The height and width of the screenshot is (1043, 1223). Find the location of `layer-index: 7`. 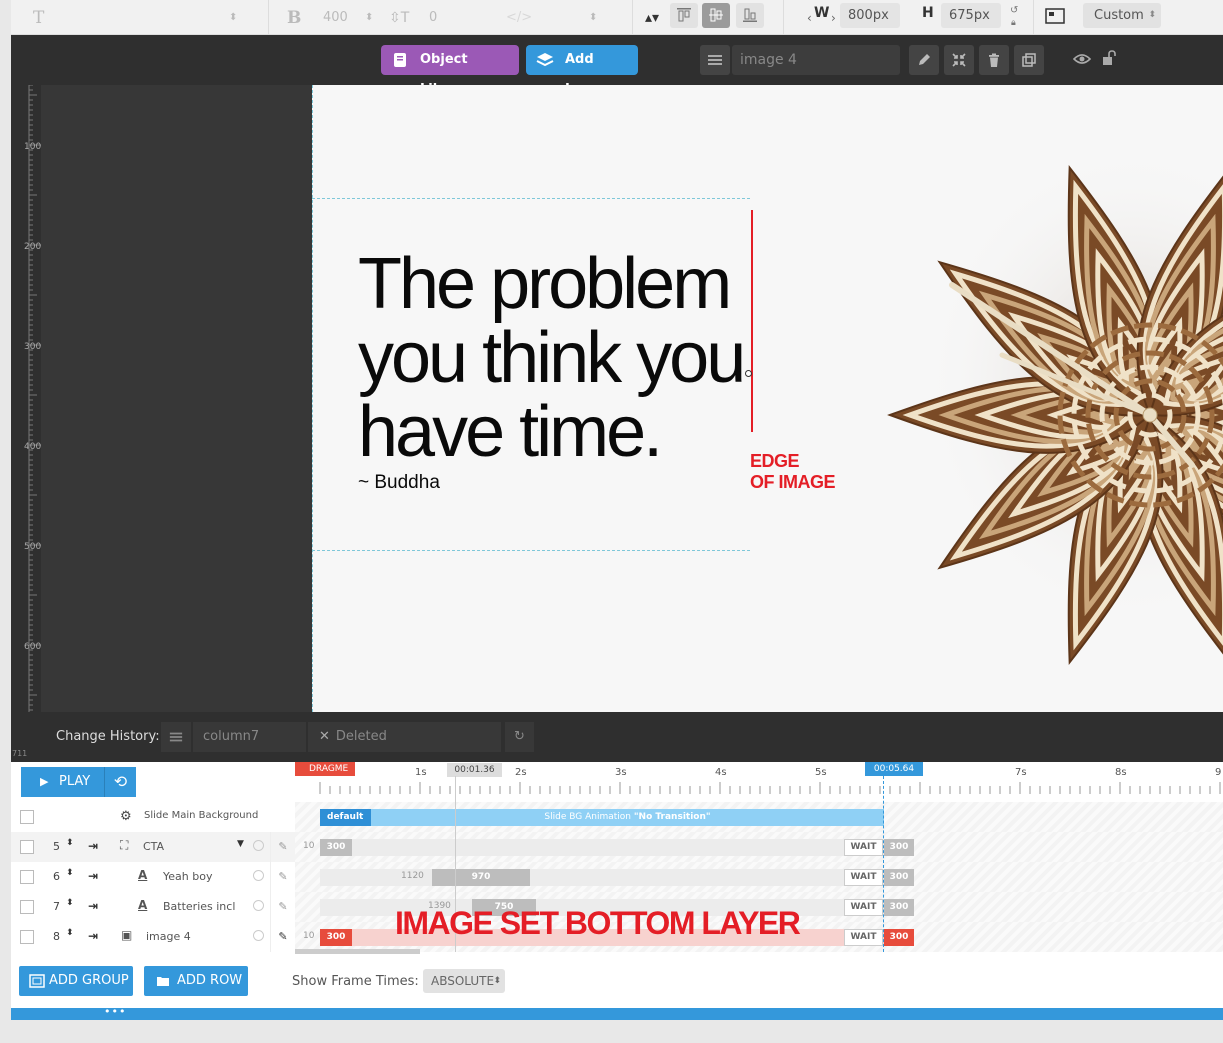

layer-index: 7 is located at coordinates (56, 906).